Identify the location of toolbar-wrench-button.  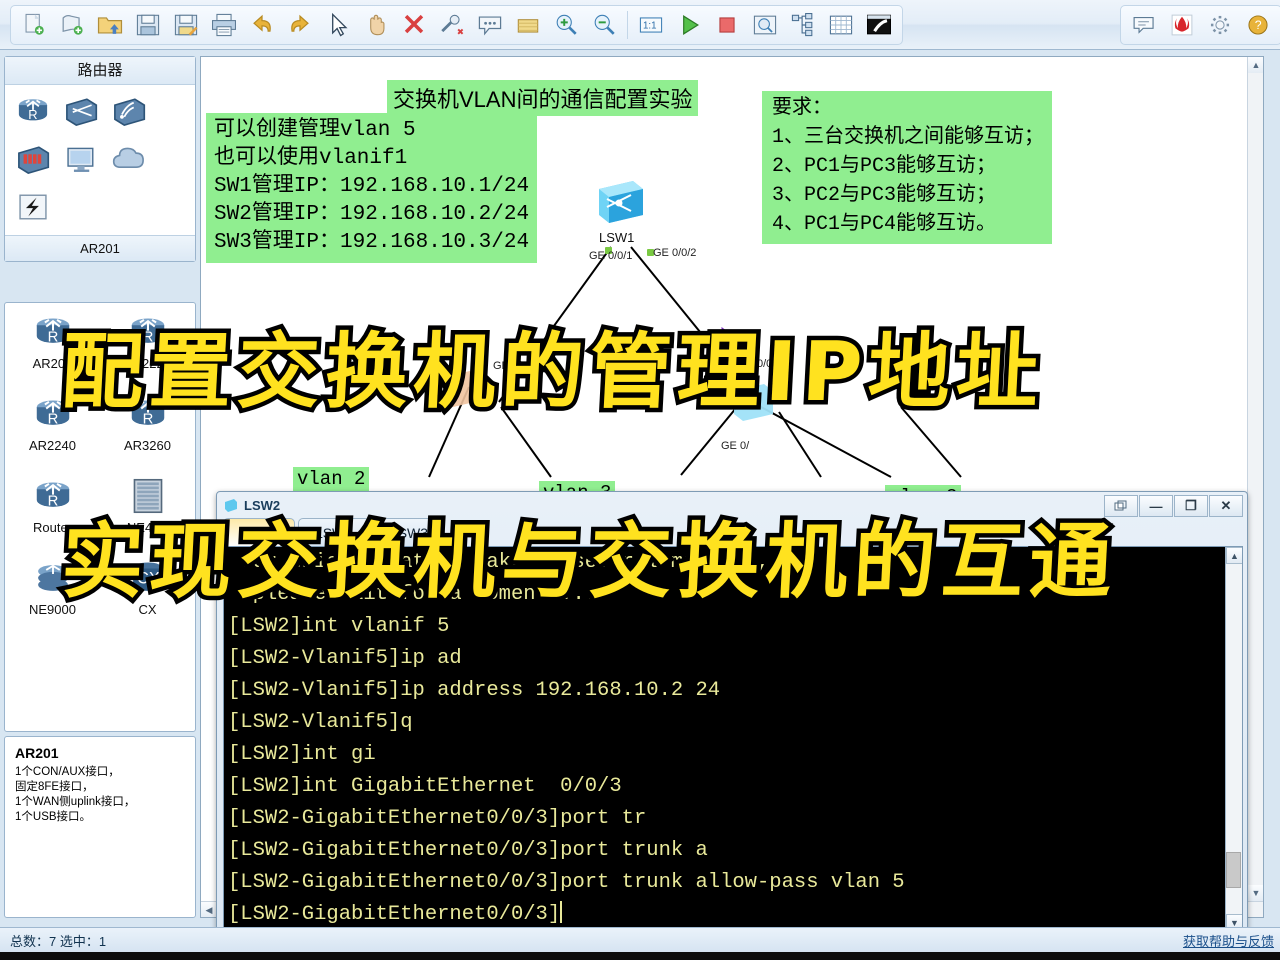
(452, 25).